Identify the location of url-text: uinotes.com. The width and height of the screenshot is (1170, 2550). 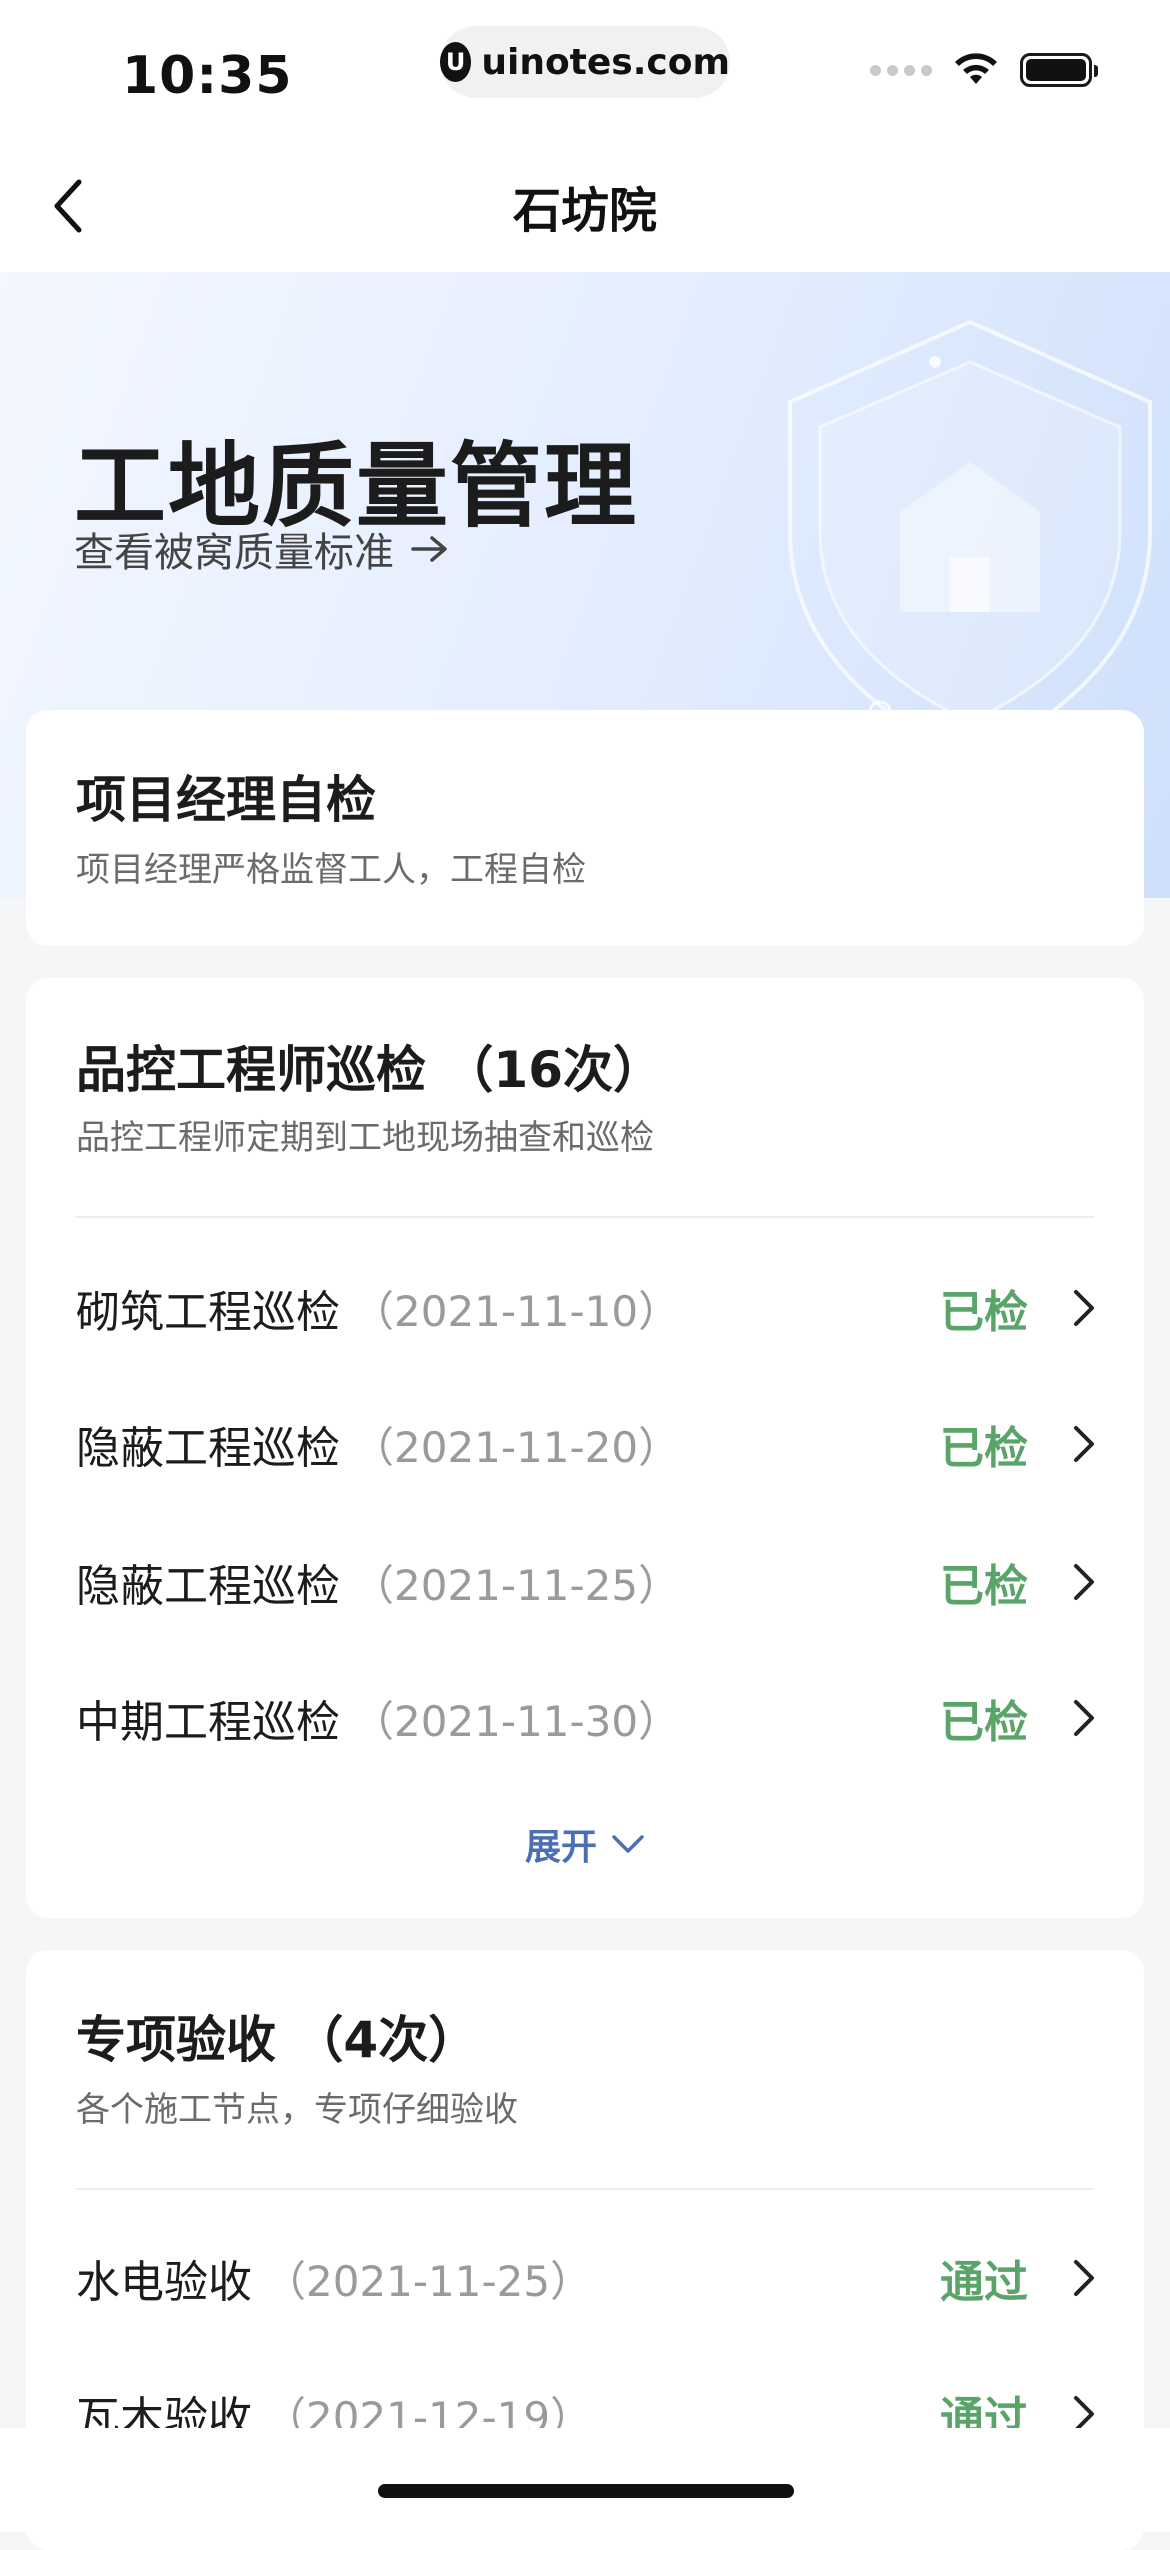
(605, 62).